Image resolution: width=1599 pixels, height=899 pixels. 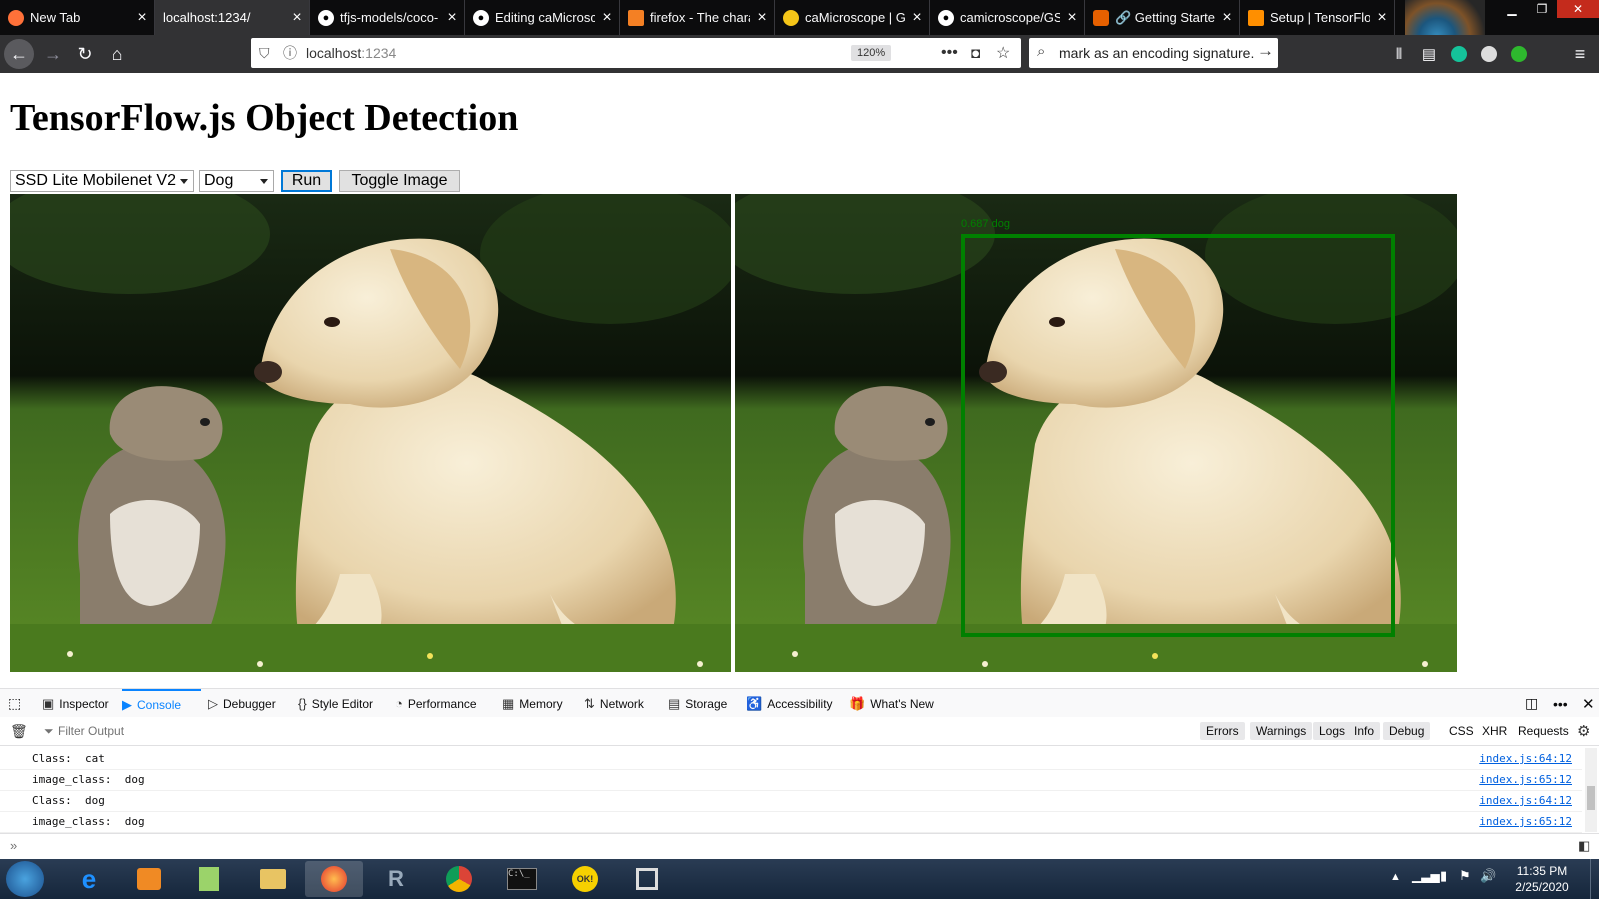 I want to click on r-icon: R, so click(x=396, y=879).